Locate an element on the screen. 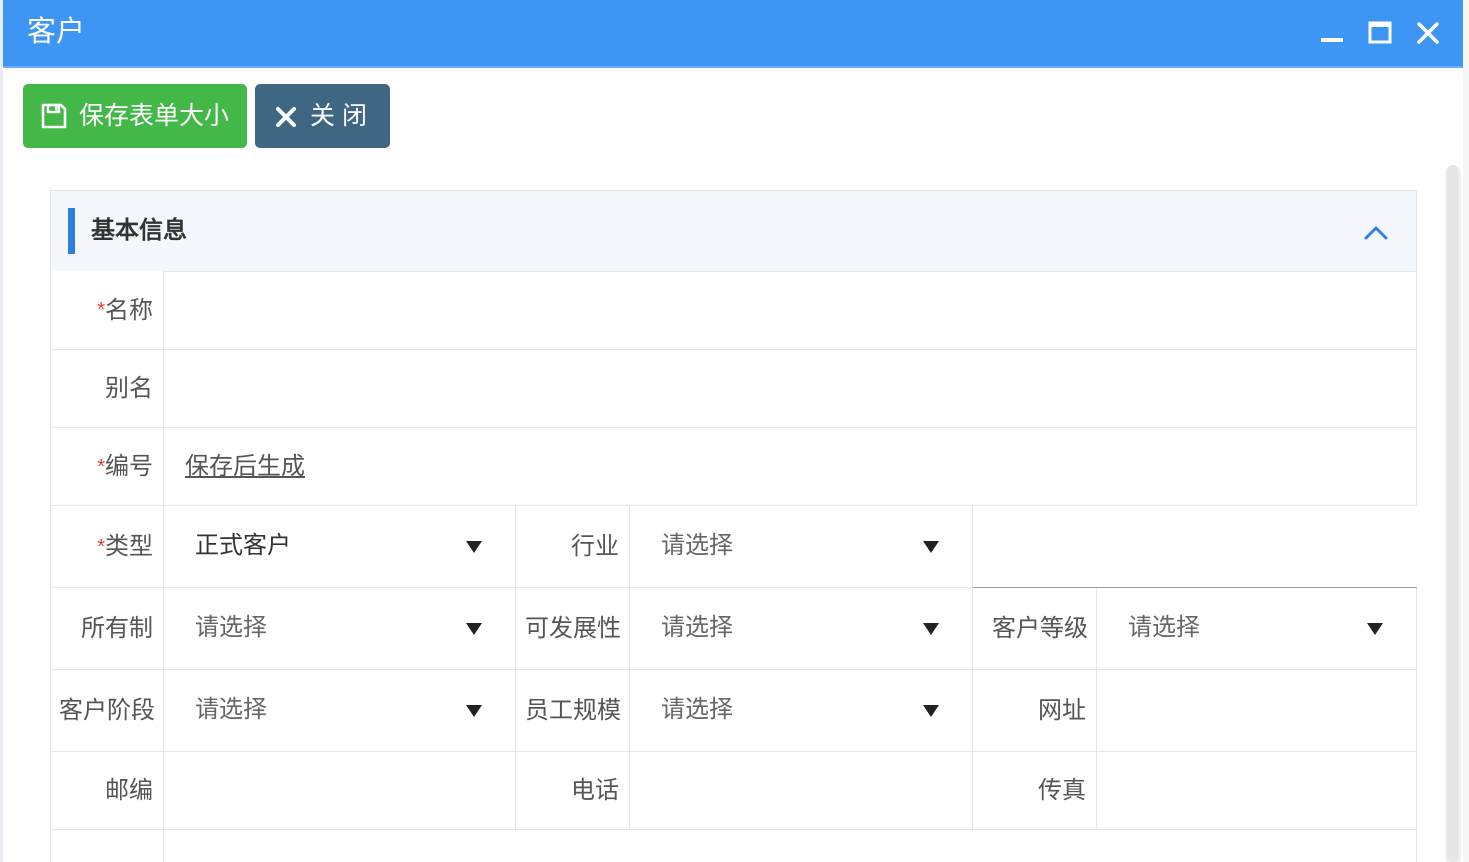 This screenshot has height=862, width=1469. potential-select: 请选择 is located at coordinates (801, 629).